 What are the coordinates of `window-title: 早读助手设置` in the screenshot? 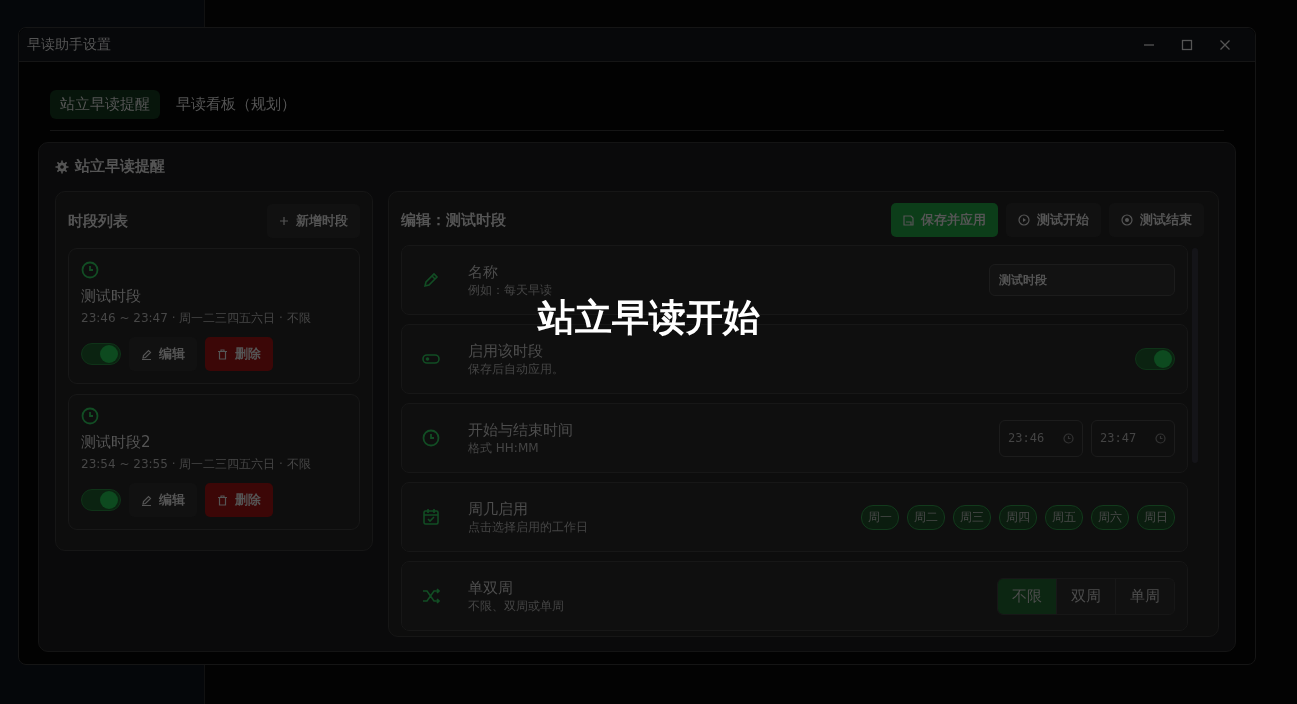 It's located at (69, 44).